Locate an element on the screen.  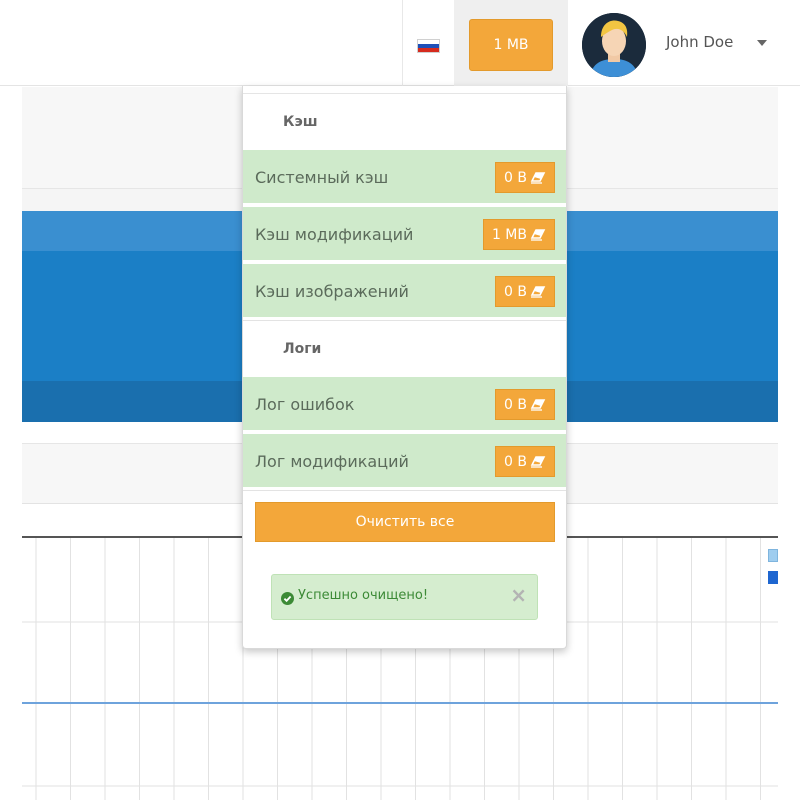
logs-section-title: Логи is located at coordinates (302, 349).